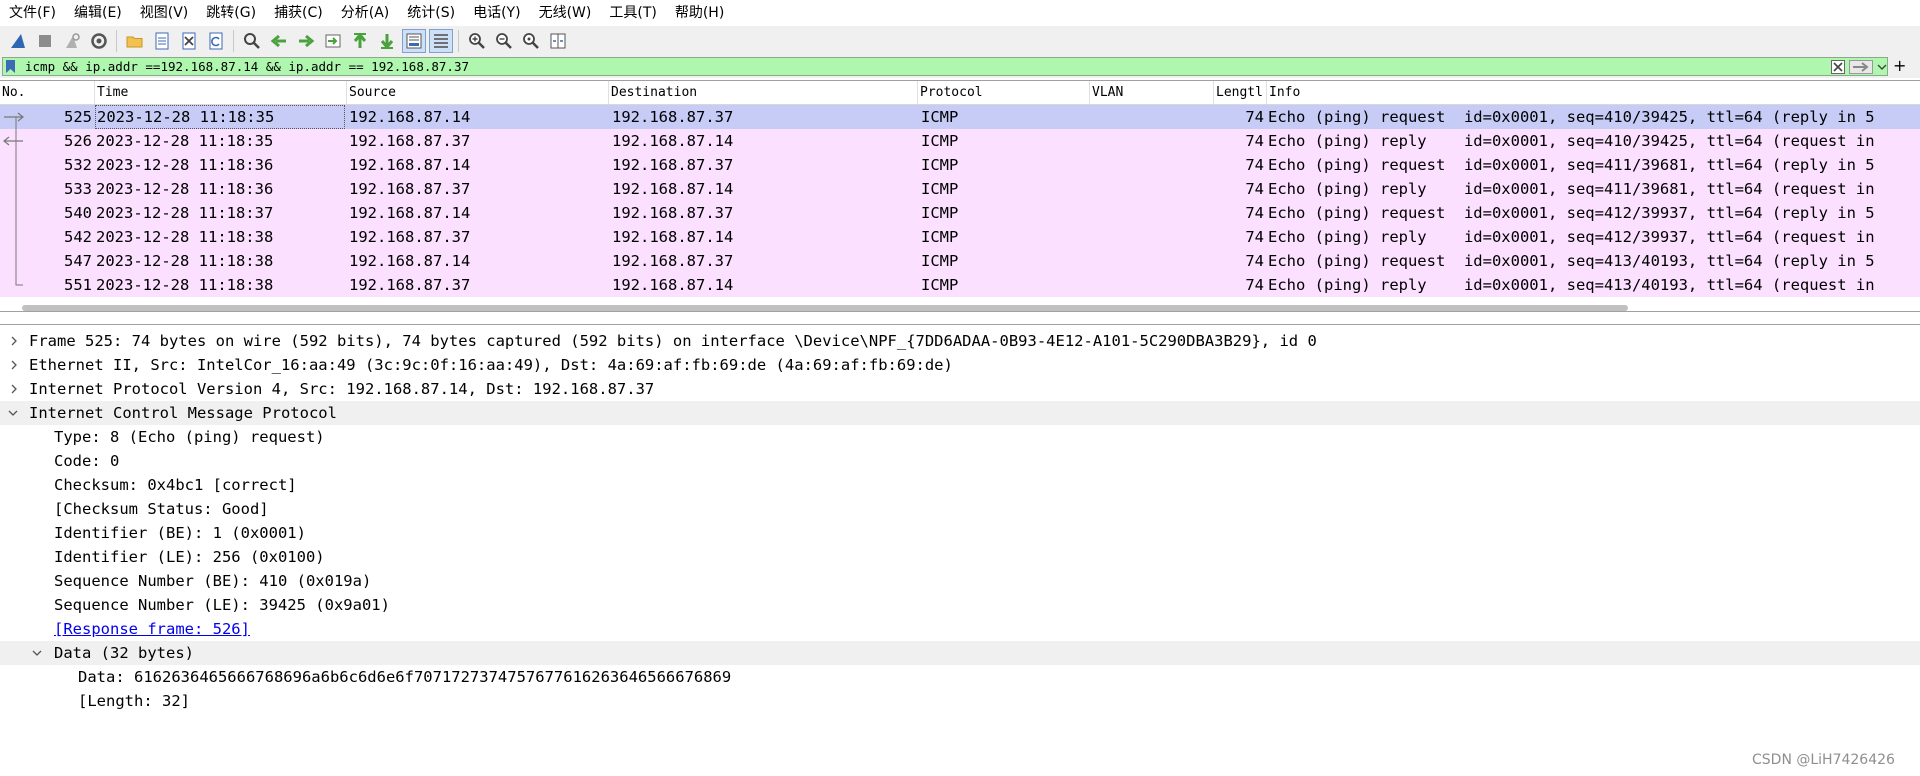  What do you see at coordinates (360, 41) in the screenshot?
I see `first-packet-icon` at bounding box center [360, 41].